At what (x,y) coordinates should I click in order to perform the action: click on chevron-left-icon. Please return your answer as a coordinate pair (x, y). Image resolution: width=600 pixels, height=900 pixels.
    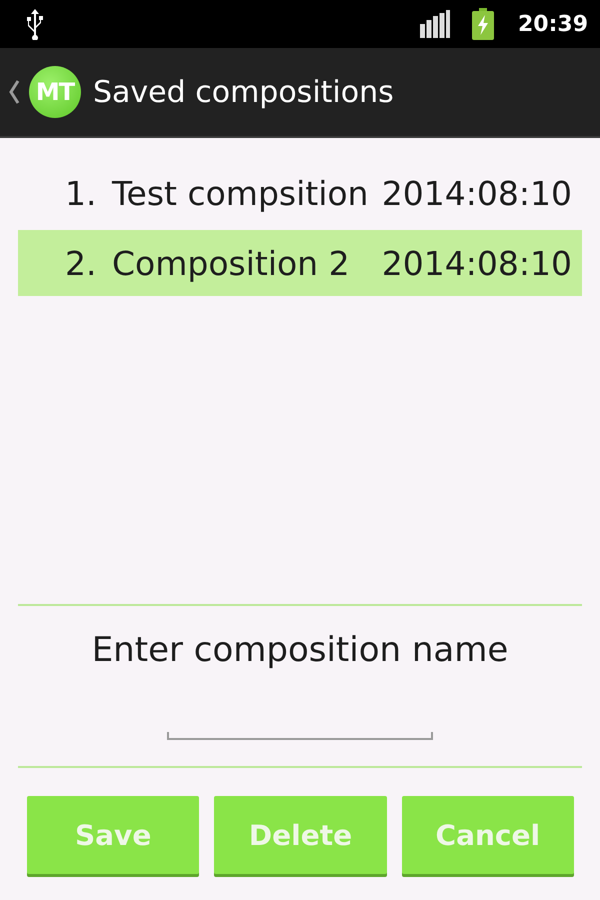
    Looking at the image, I should click on (14, 92).